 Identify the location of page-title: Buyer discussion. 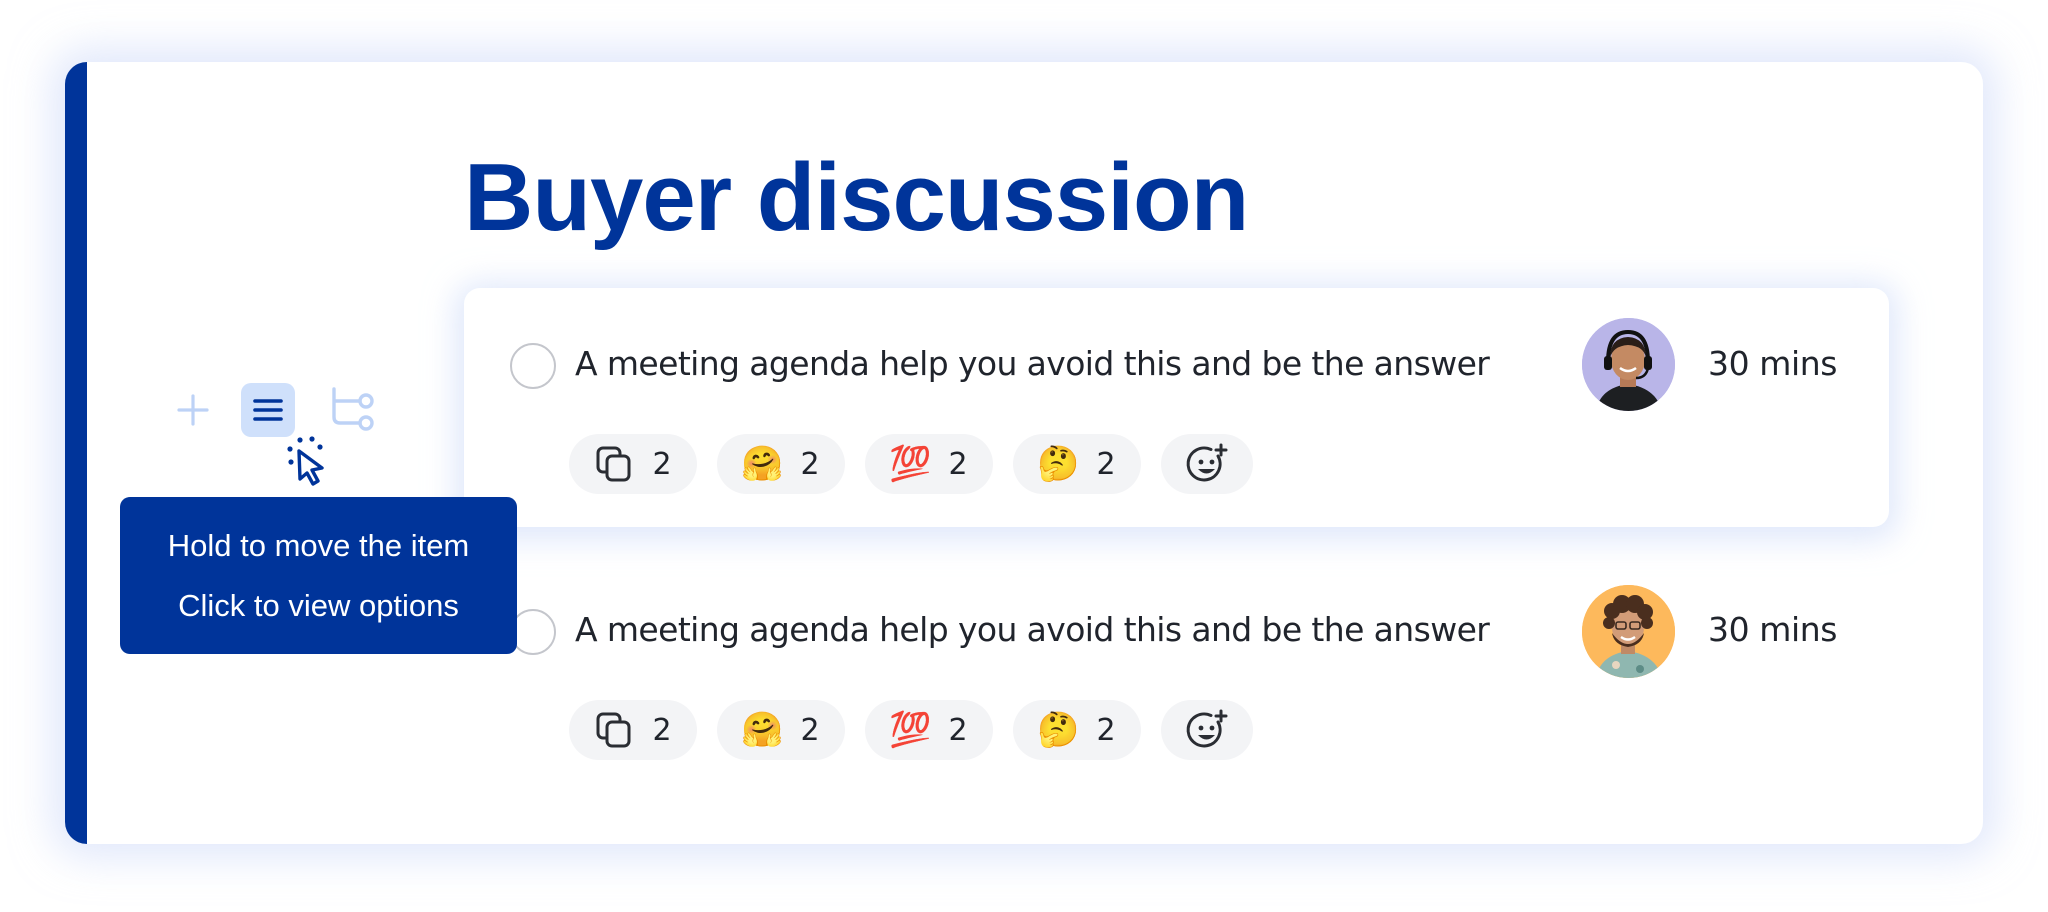
(856, 197).